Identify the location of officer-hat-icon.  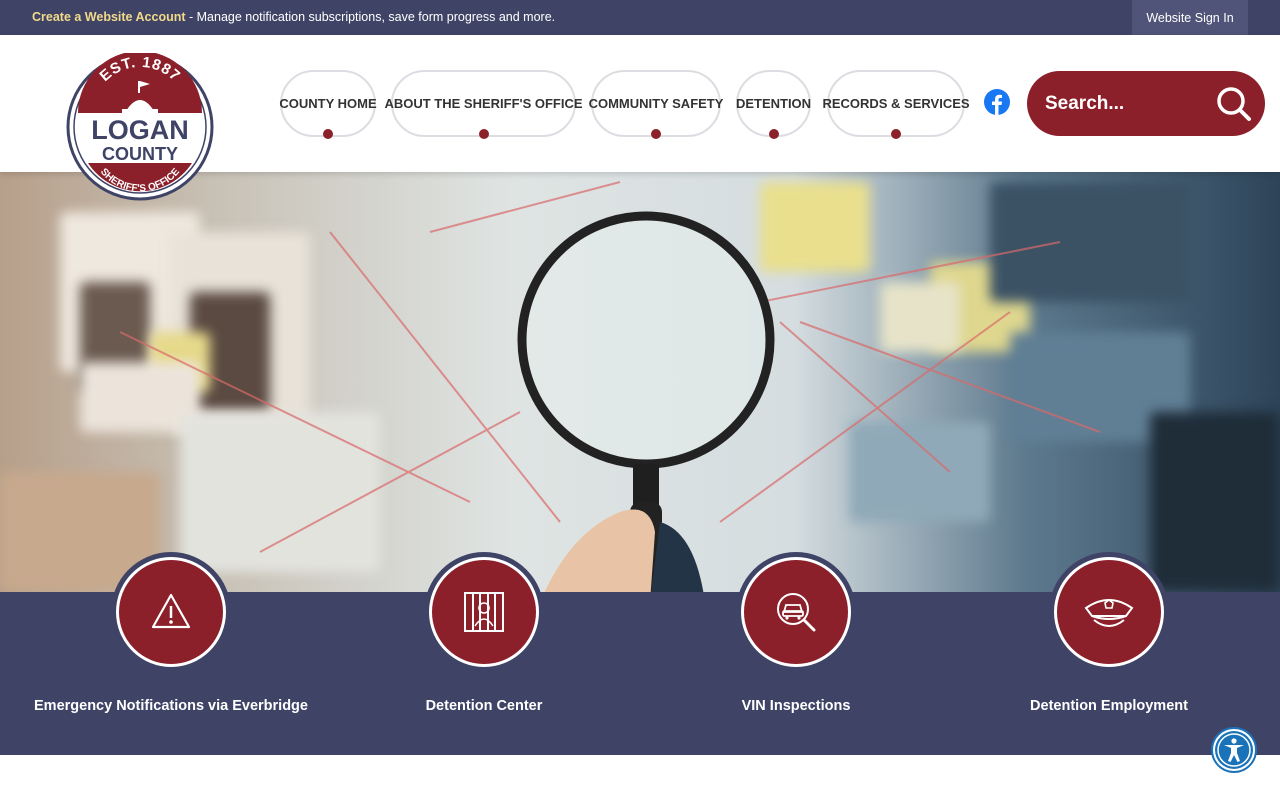
(1109, 613).